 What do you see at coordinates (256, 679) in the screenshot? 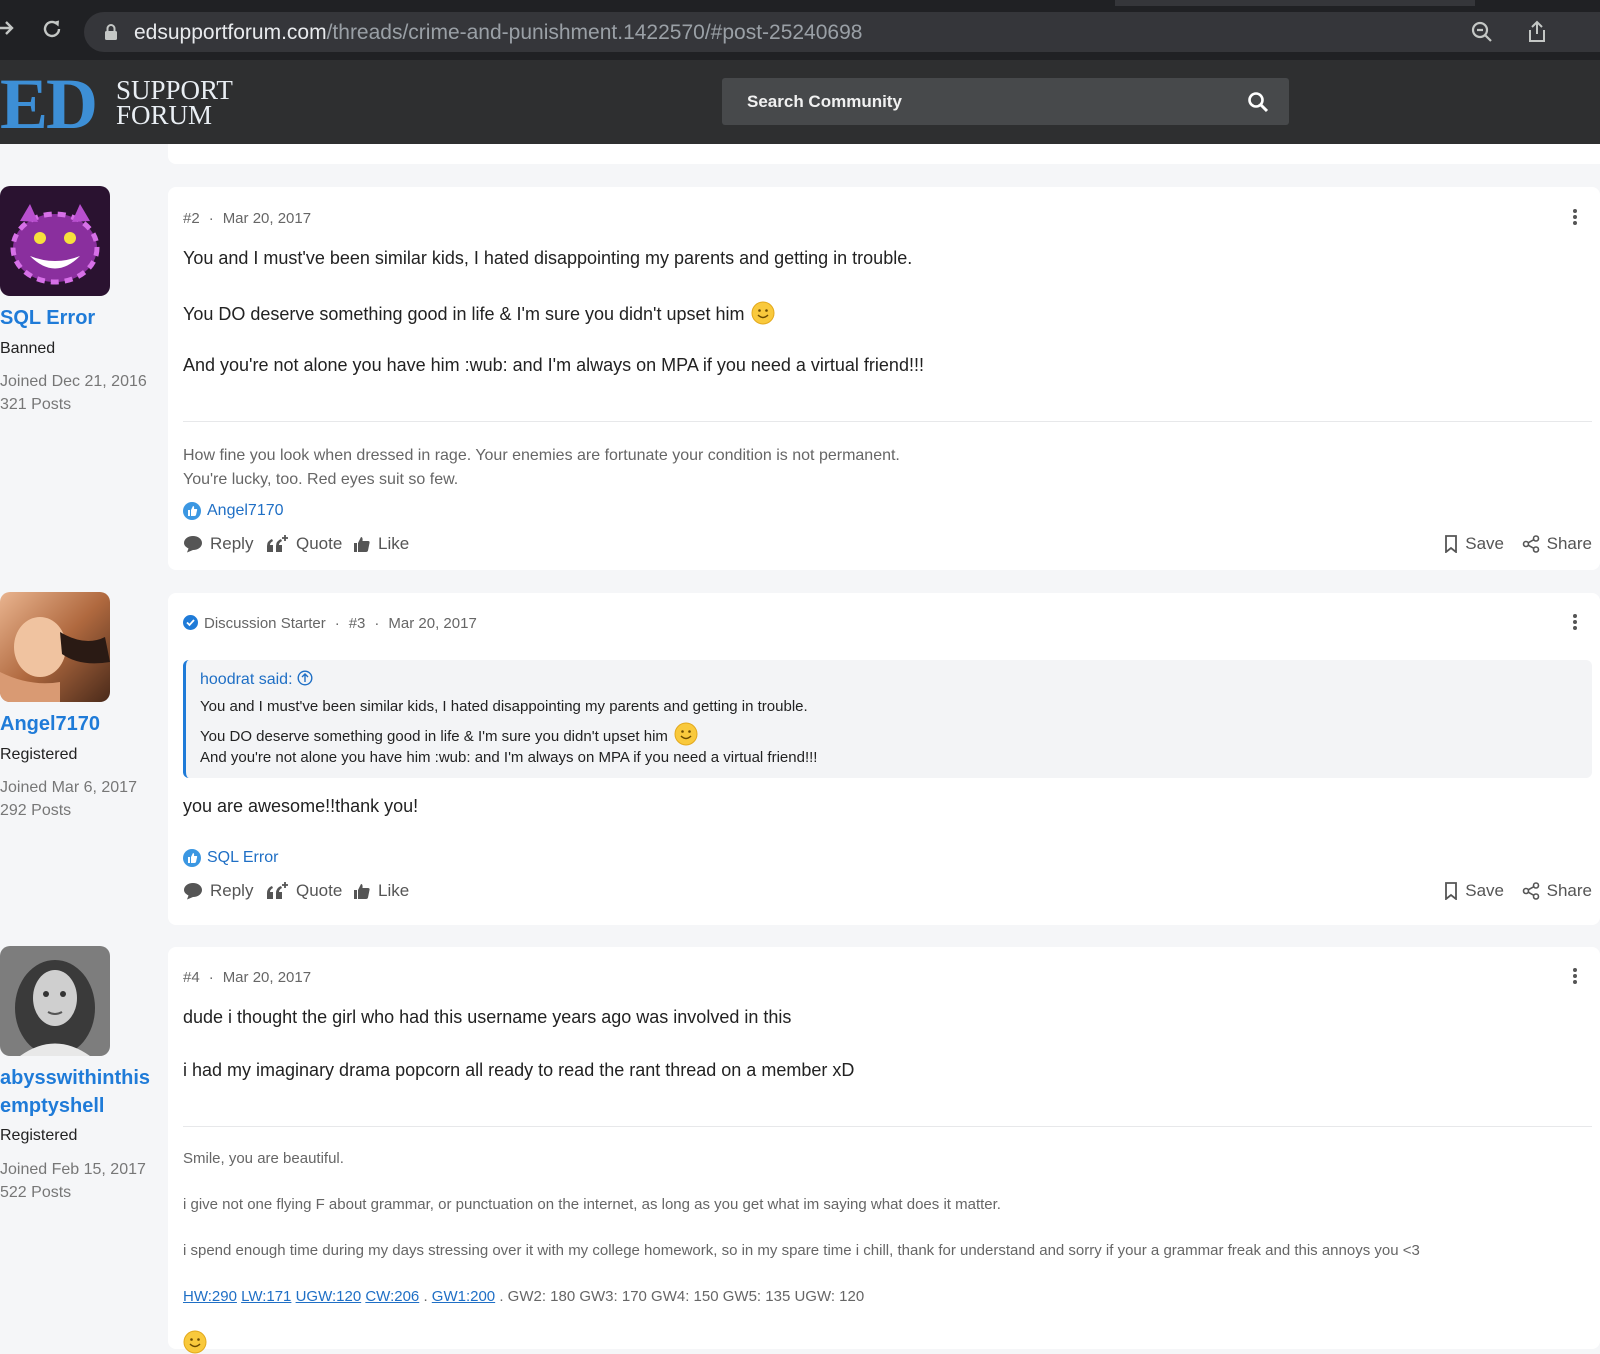
I see `quote-author-link: hoodrat said:` at bounding box center [256, 679].